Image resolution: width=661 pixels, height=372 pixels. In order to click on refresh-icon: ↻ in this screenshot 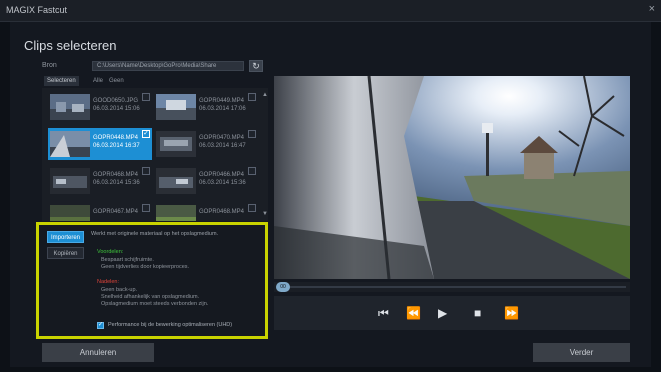, I will do `click(256, 66)`.